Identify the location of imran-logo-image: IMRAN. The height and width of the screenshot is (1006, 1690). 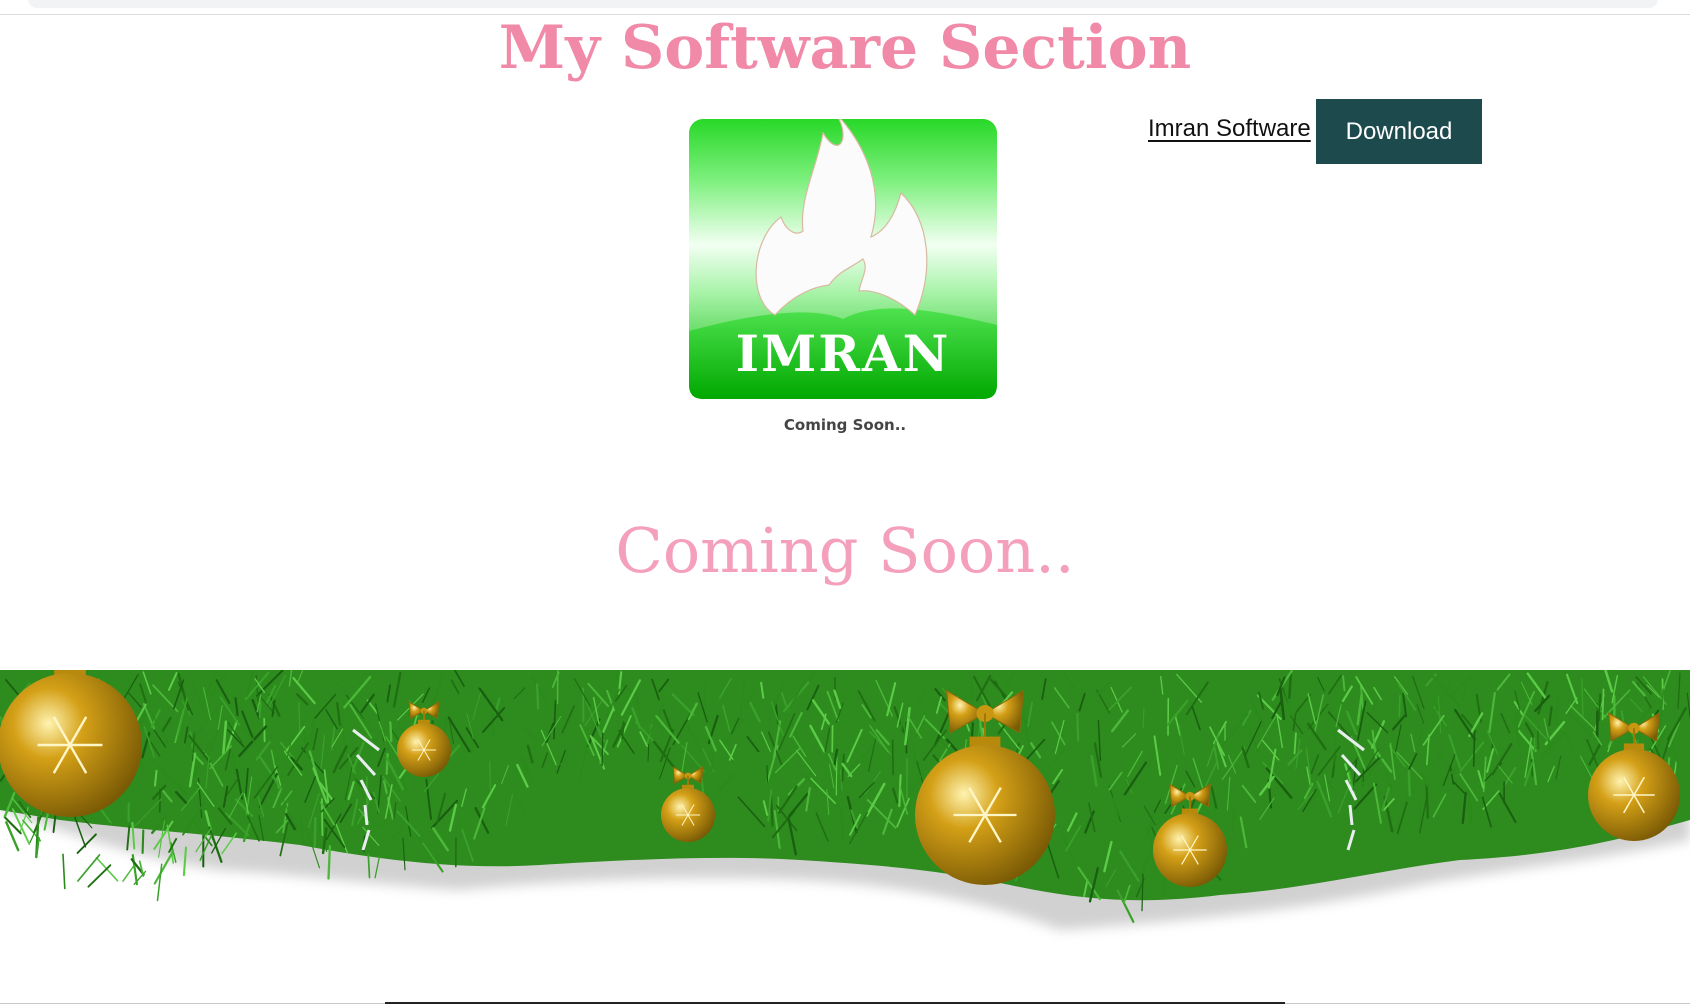
(843, 259).